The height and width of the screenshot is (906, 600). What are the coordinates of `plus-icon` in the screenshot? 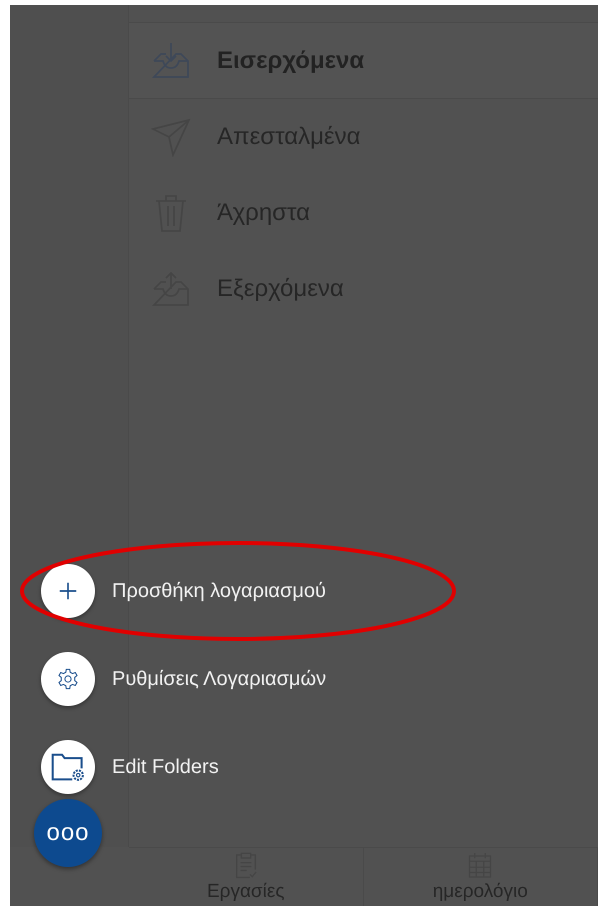 It's located at (68, 591).